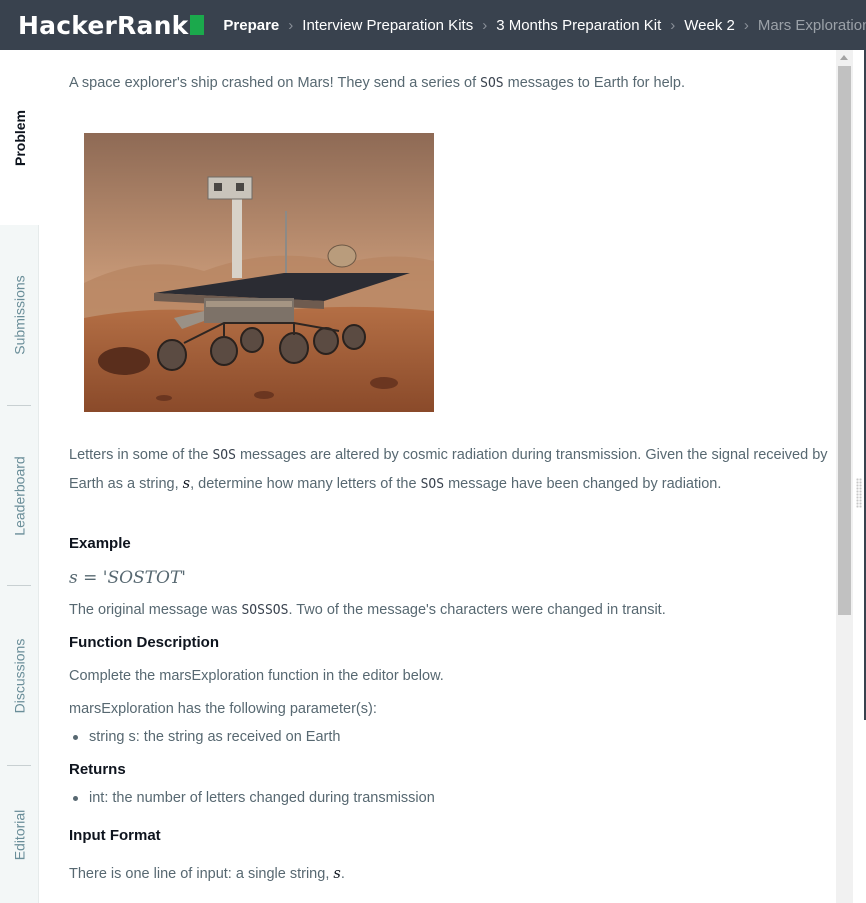  Describe the element at coordinates (859, 493) in the screenshot. I see `resize-grip-icon` at that location.